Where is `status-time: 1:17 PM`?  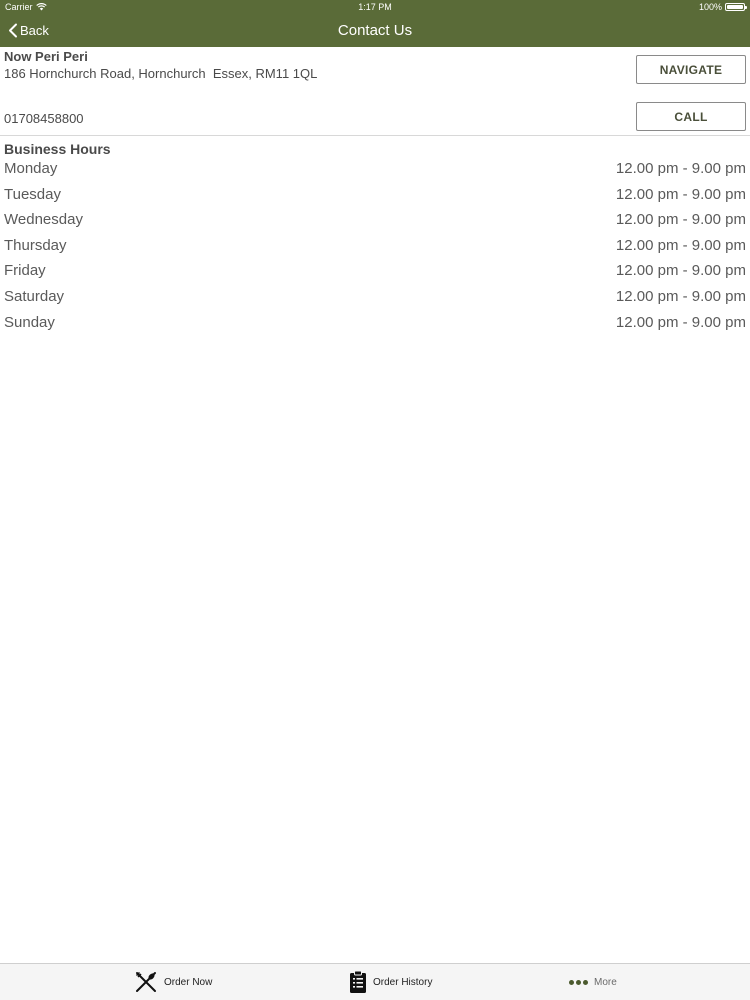 status-time: 1:17 PM is located at coordinates (375, 7).